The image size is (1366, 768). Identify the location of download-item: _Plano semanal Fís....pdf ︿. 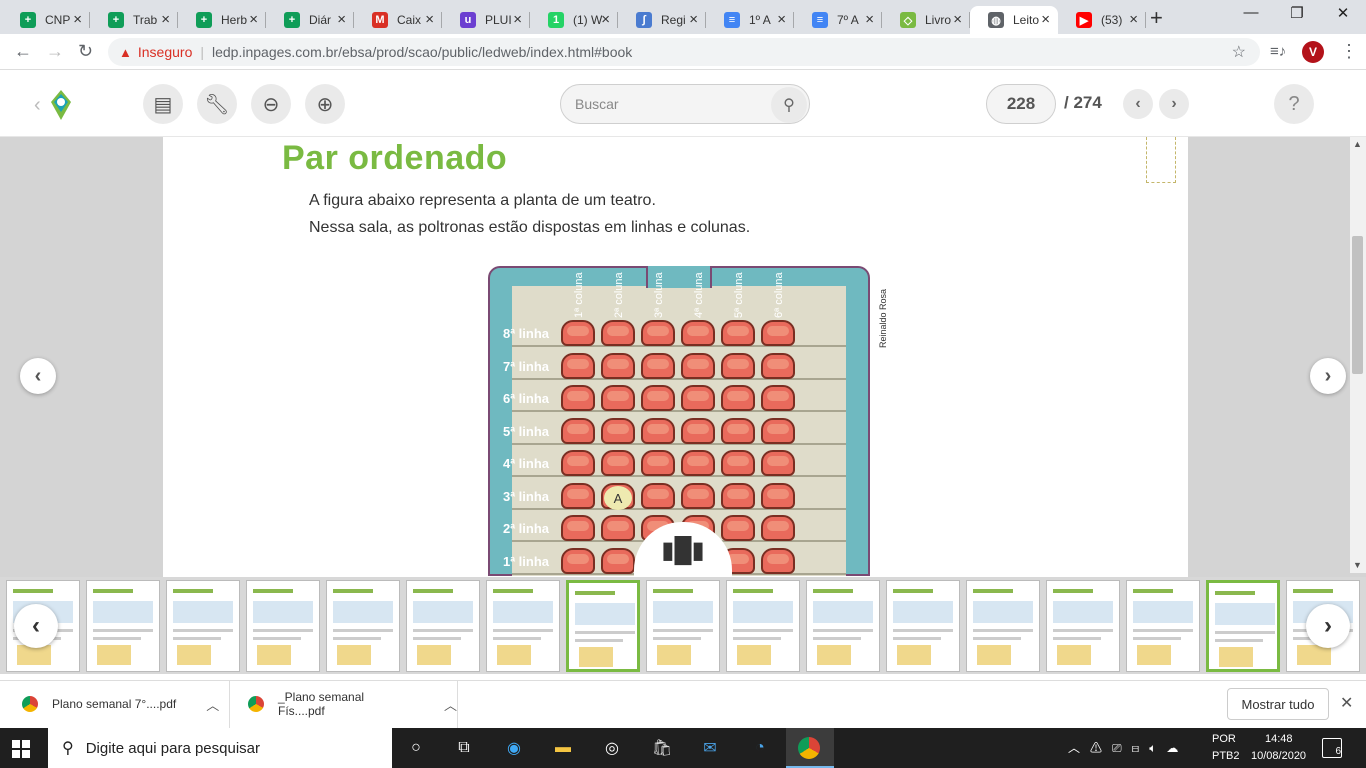
(344, 704).